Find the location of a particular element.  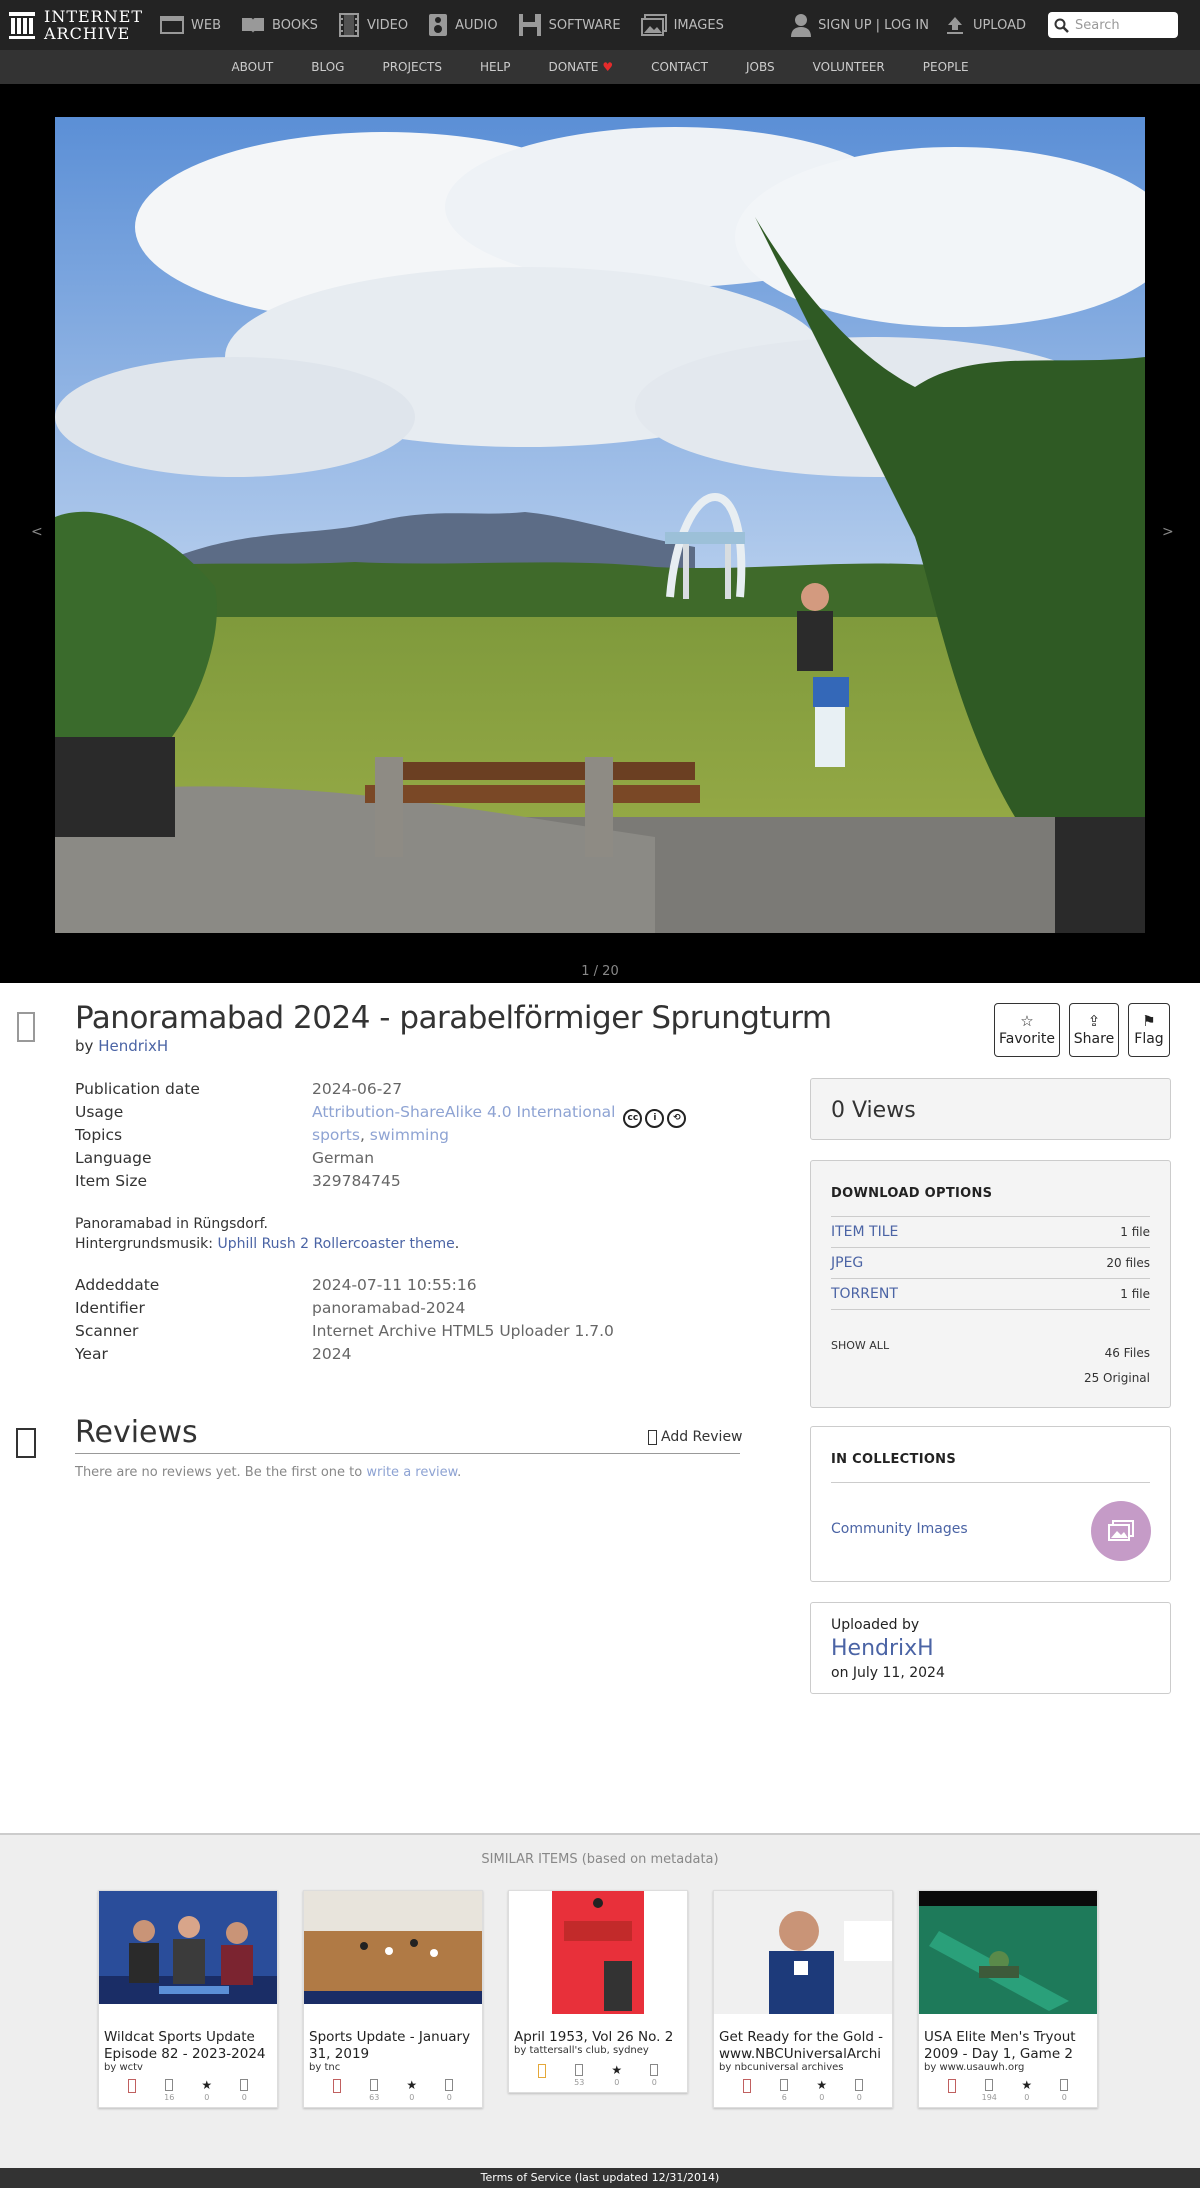

download-row: TORRENT 1 file is located at coordinates (990, 1294).